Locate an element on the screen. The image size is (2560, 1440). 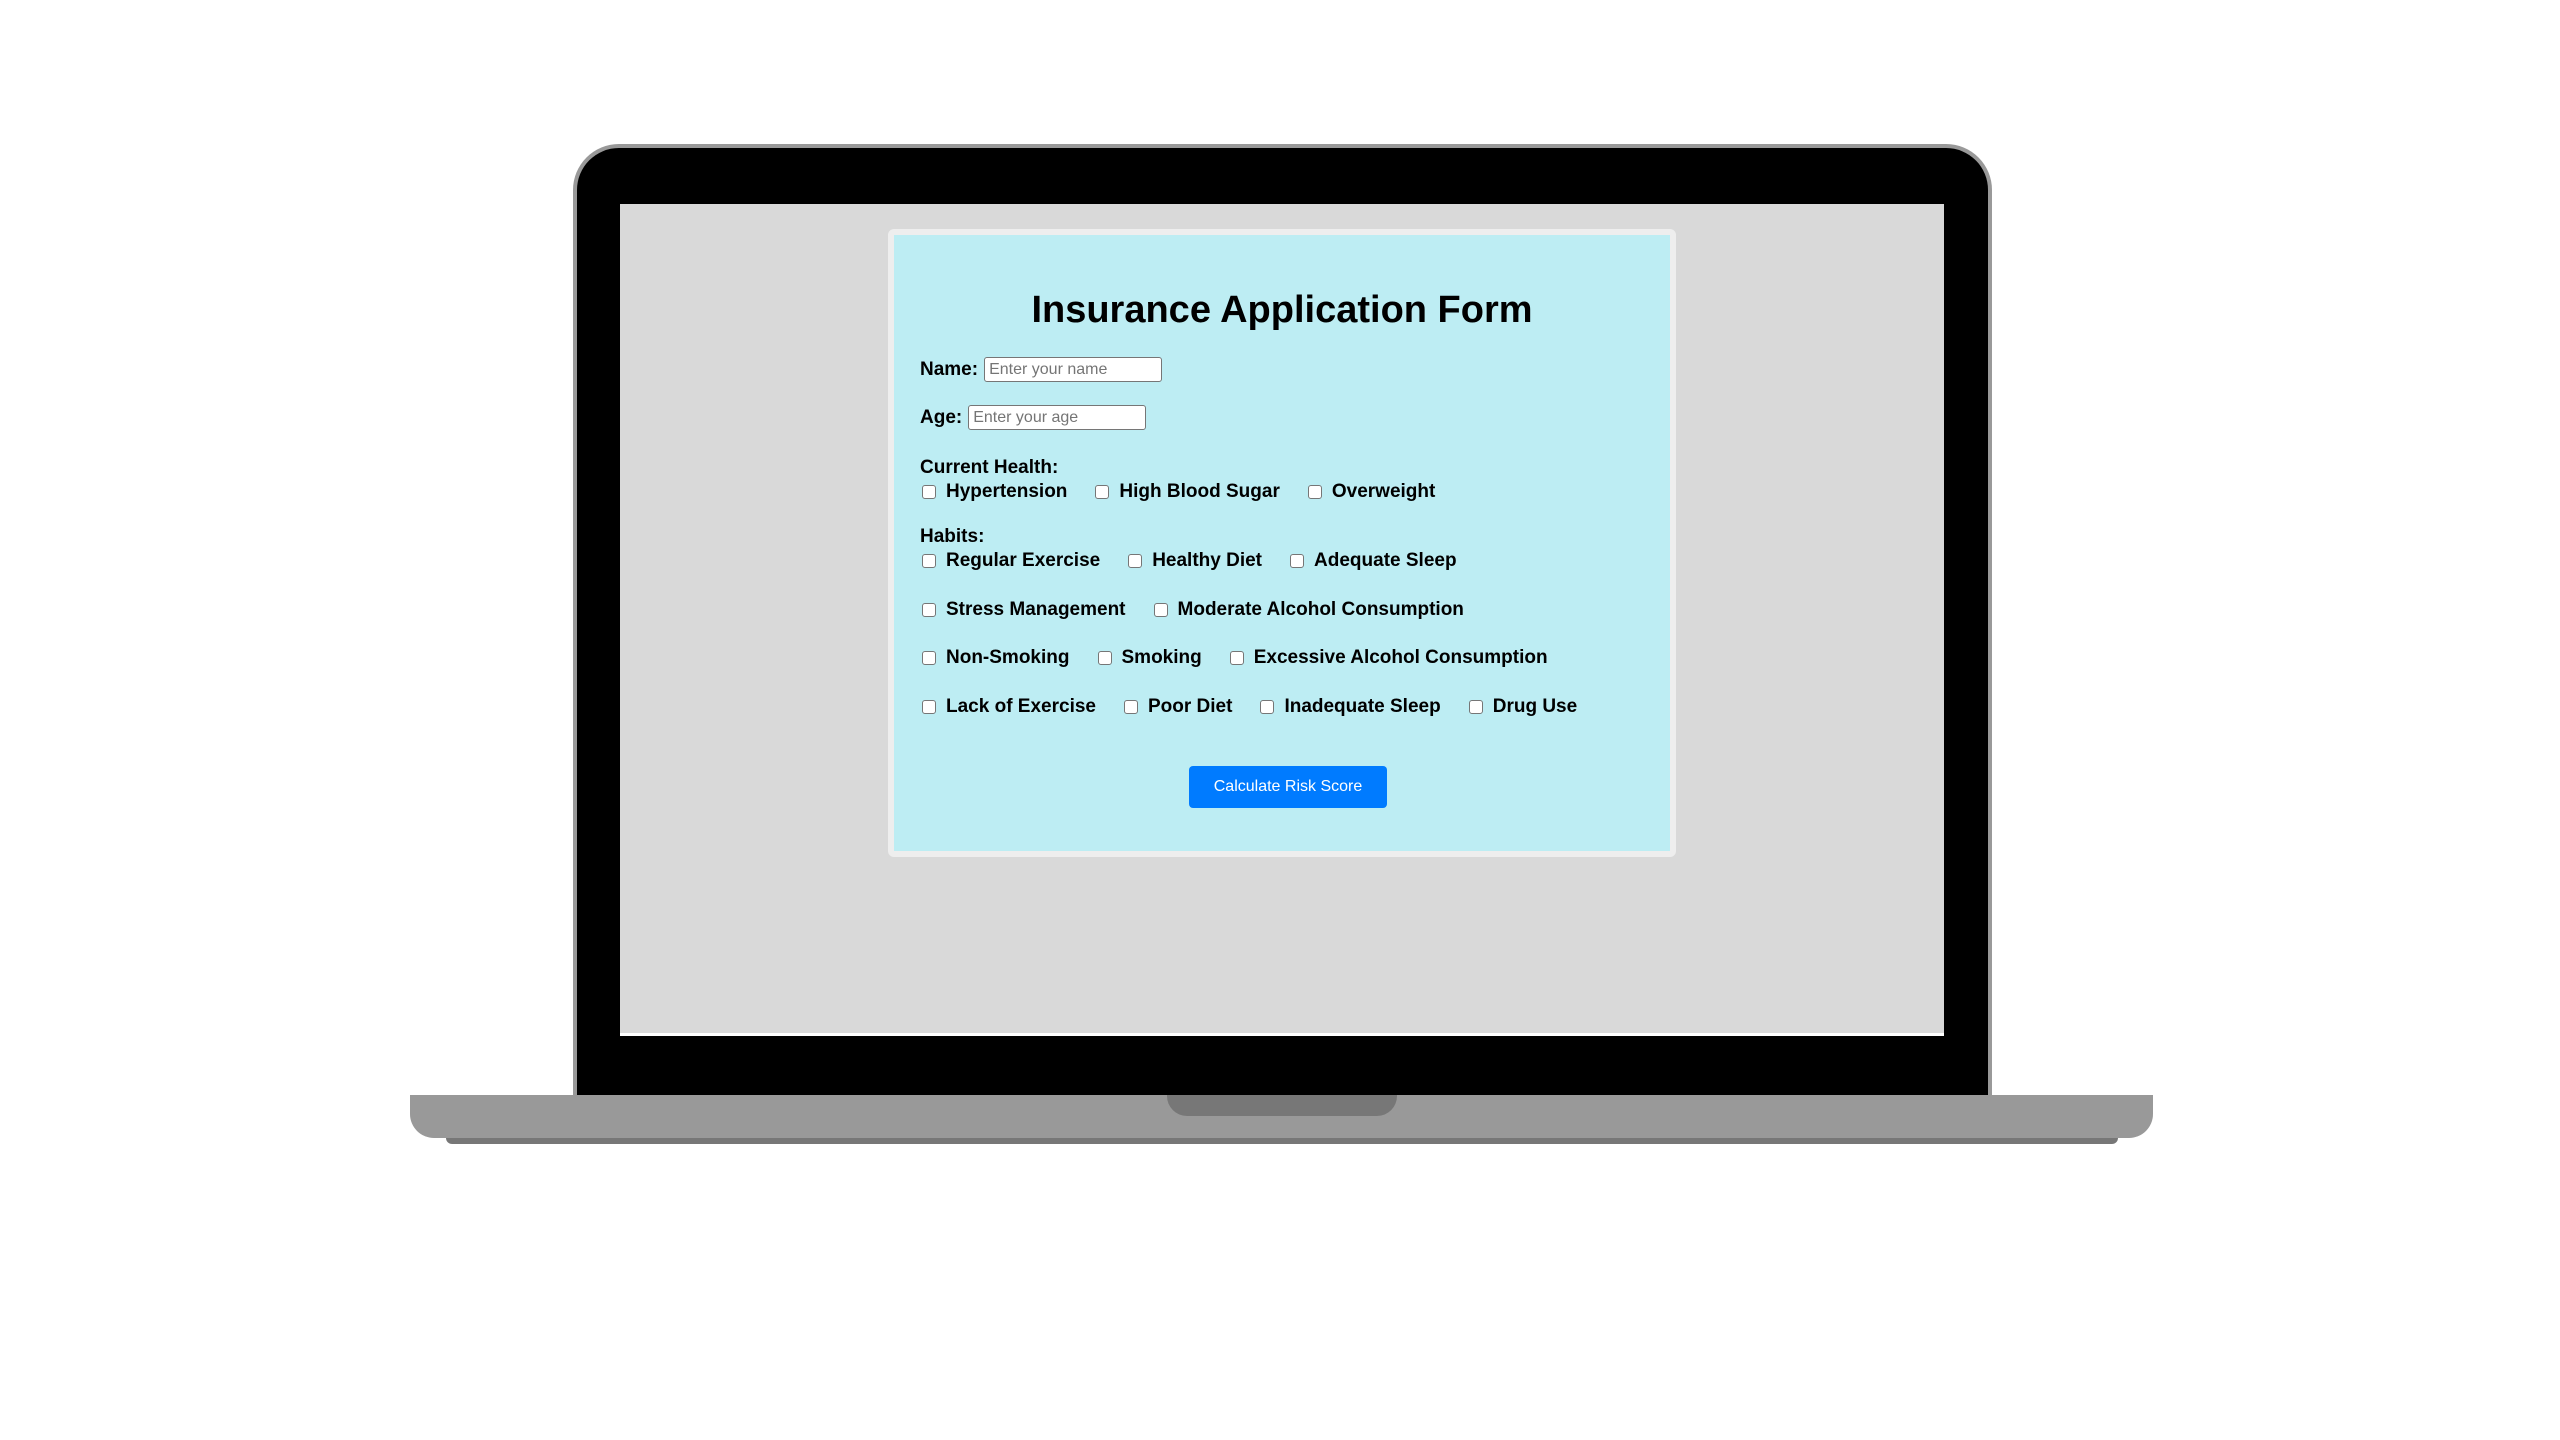
current-health-label: Current Health: is located at coordinates (989, 467).